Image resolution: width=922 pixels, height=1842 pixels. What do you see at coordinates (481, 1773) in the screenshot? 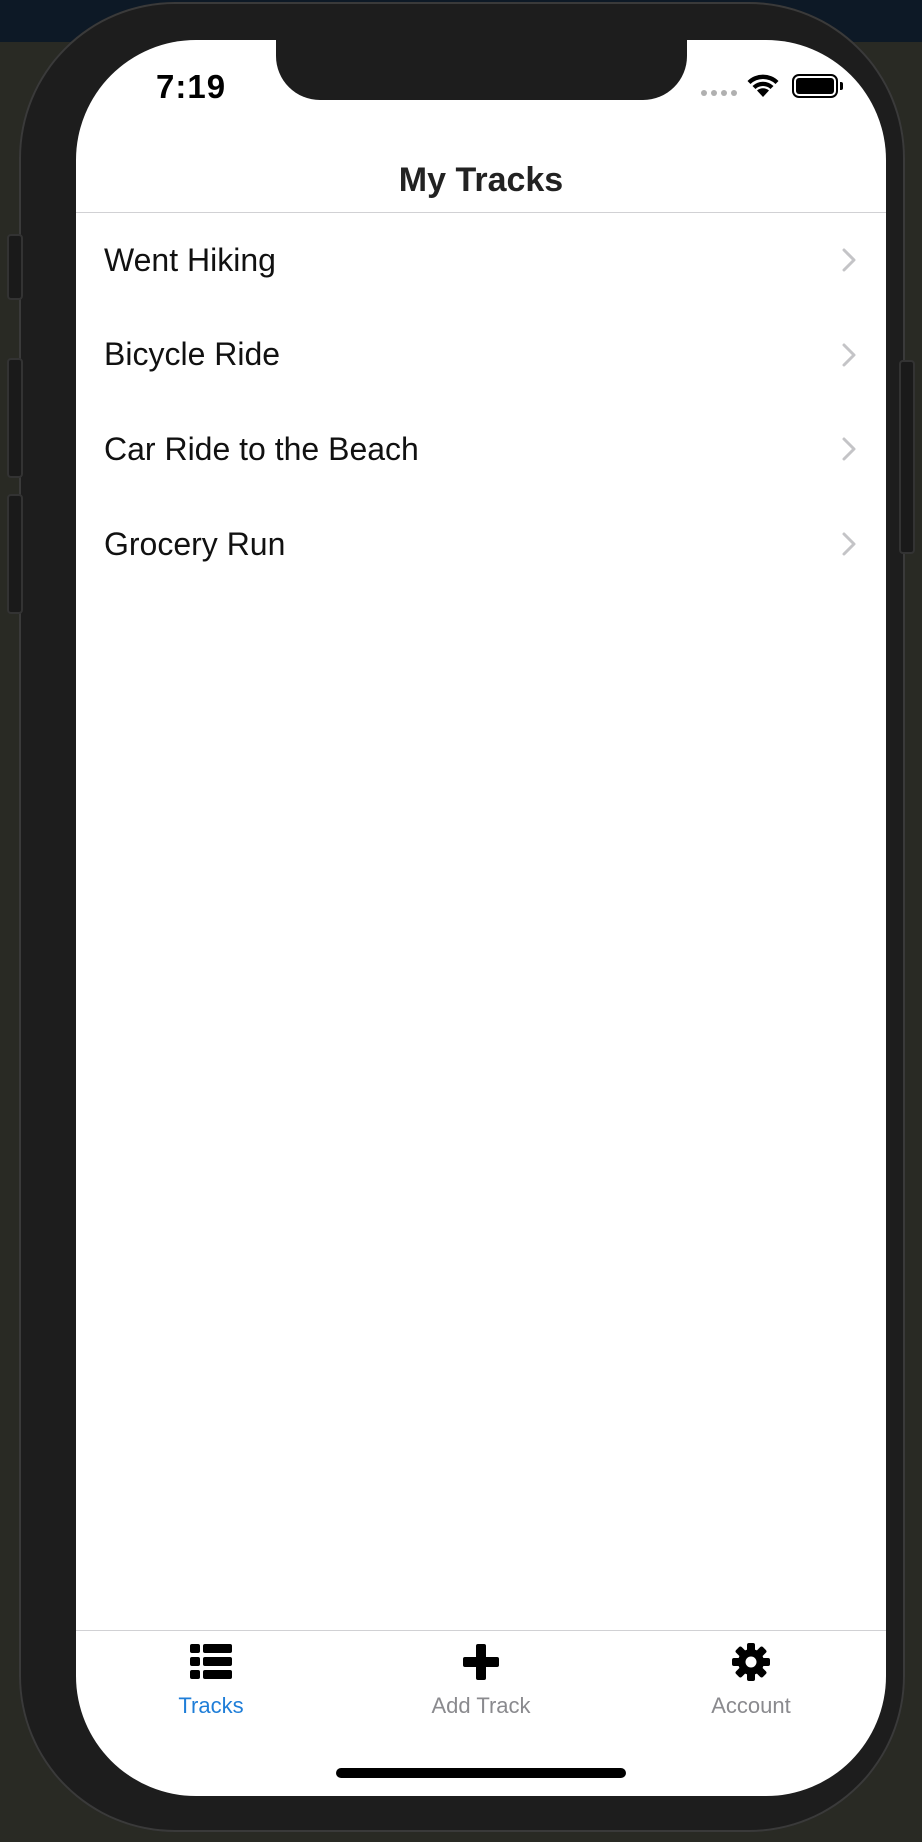
I see `home-indicator` at bounding box center [481, 1773].